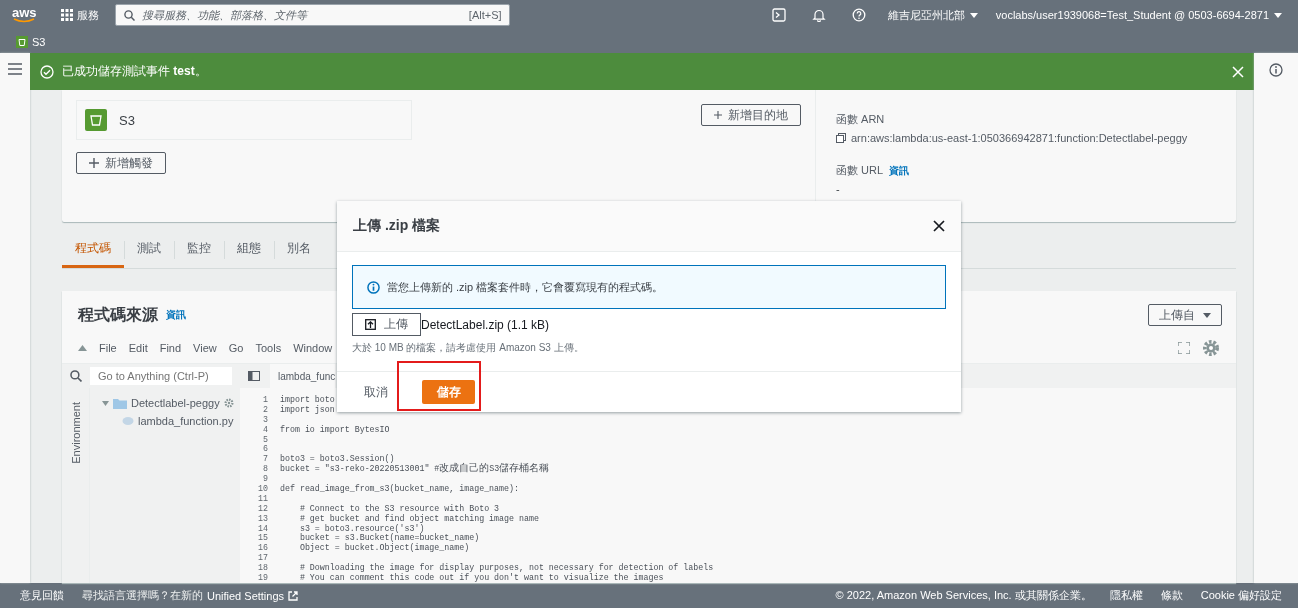 This screenshot has height=608, width=1298. What do you see at coordinates (268, 348) in the screenshot?
I see `menu-item: Tools` at bounding box center [268, 348].